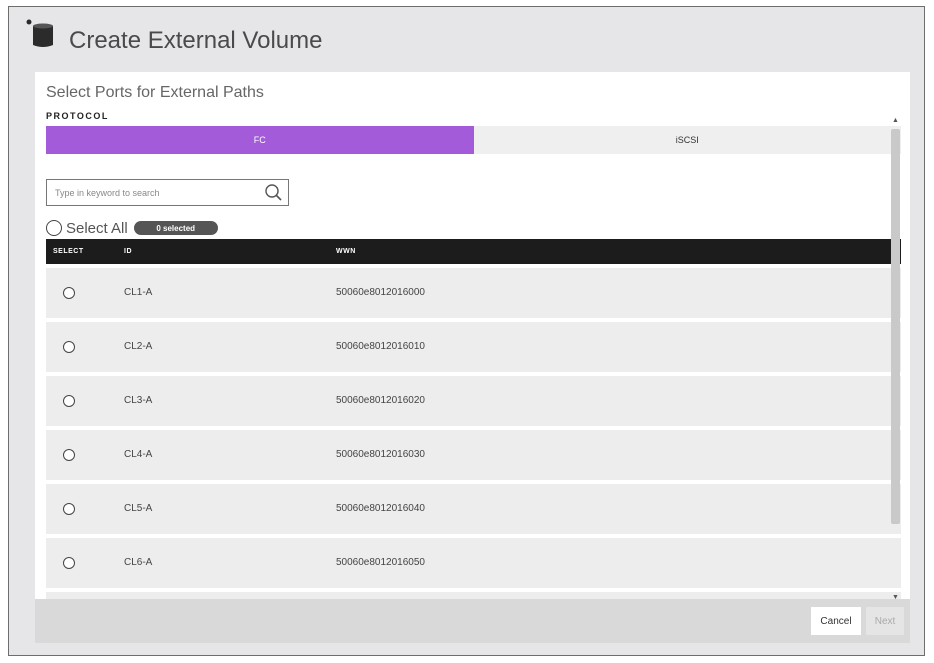 The image size is (934, 663). Describe the element at coordinates (473, 509) in the screenshot. I see `table-row: CL5-A 50060e8012016040` at that location.